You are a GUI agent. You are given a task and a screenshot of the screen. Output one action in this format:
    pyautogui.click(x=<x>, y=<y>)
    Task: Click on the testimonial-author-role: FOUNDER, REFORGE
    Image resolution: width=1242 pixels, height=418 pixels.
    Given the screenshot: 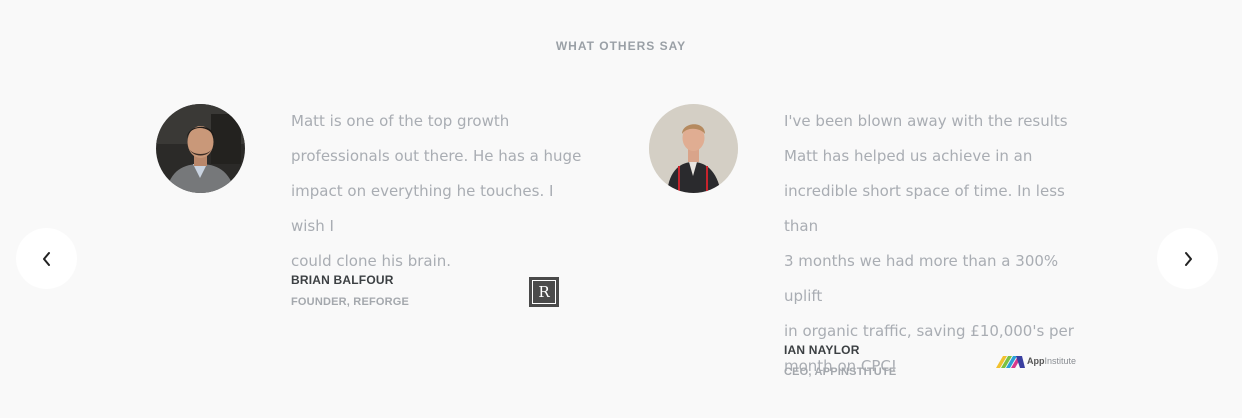 What is the action you would take?
    pyautogui.click(x=350, y=302)
    